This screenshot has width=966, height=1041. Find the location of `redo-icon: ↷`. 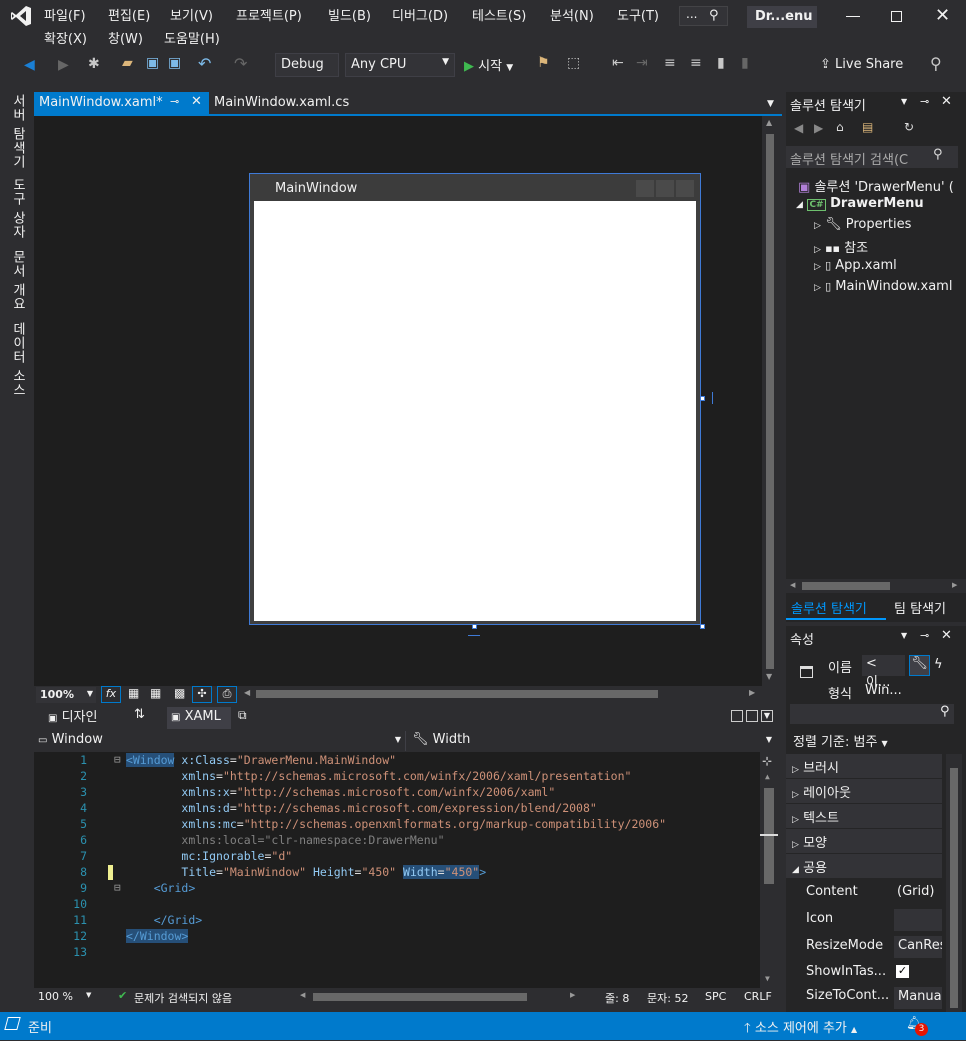

redo-icon: ↷ is located at coordinates (240, 63).